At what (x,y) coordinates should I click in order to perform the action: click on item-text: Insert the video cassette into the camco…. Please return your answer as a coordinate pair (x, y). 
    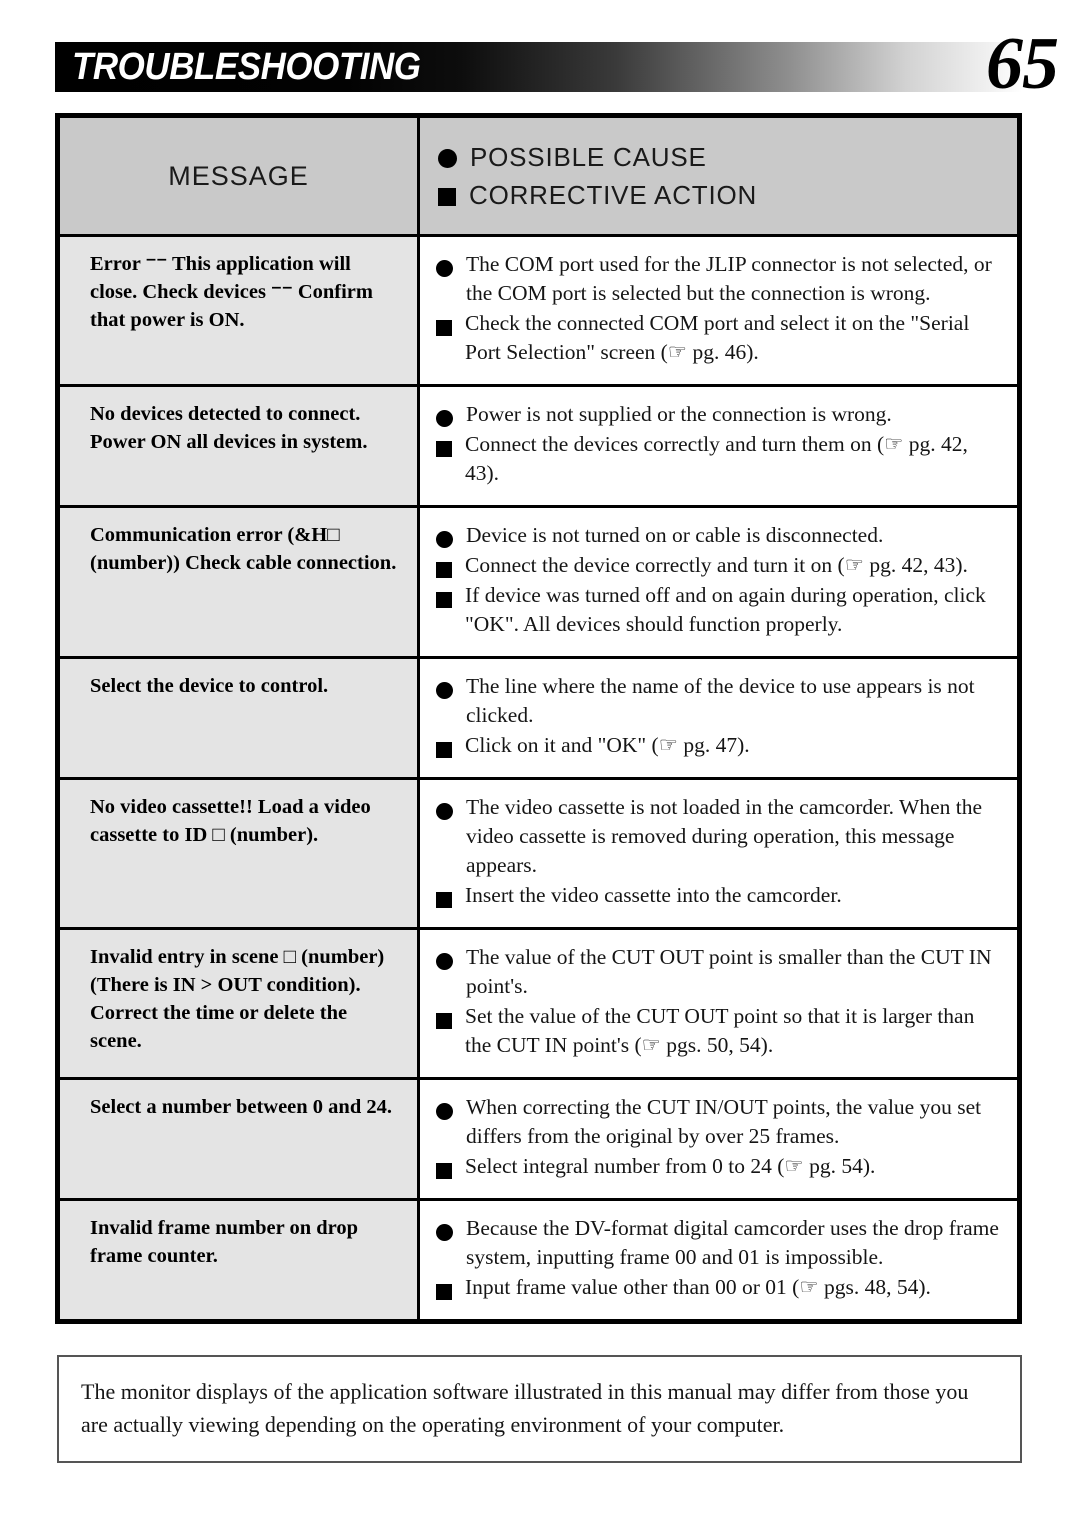
    Looking at the image, I should click on (653, 895).